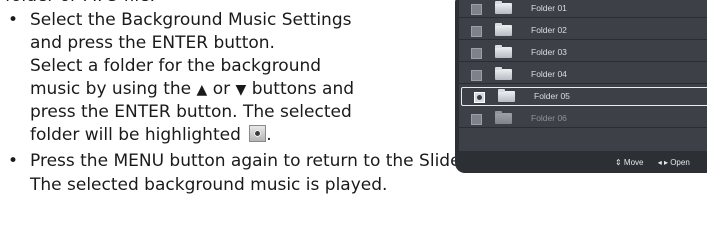 Image resolution: width=707 pixels, height=240 pixels. What do you see at coordinates (673, 162) in the screenshot?
I see `open-hint: ◂ ▸ Open` at bounding box center [673, 162].